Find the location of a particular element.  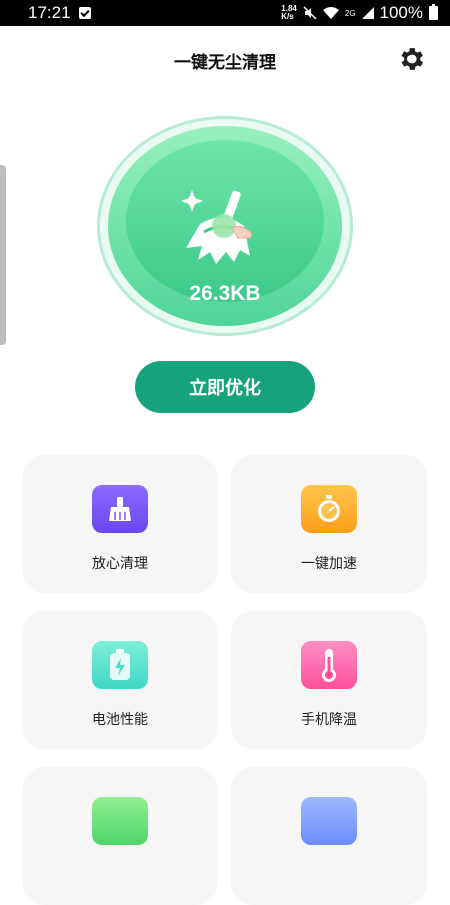

feature-label: 手机降温 is located at coordinates (329, 720).